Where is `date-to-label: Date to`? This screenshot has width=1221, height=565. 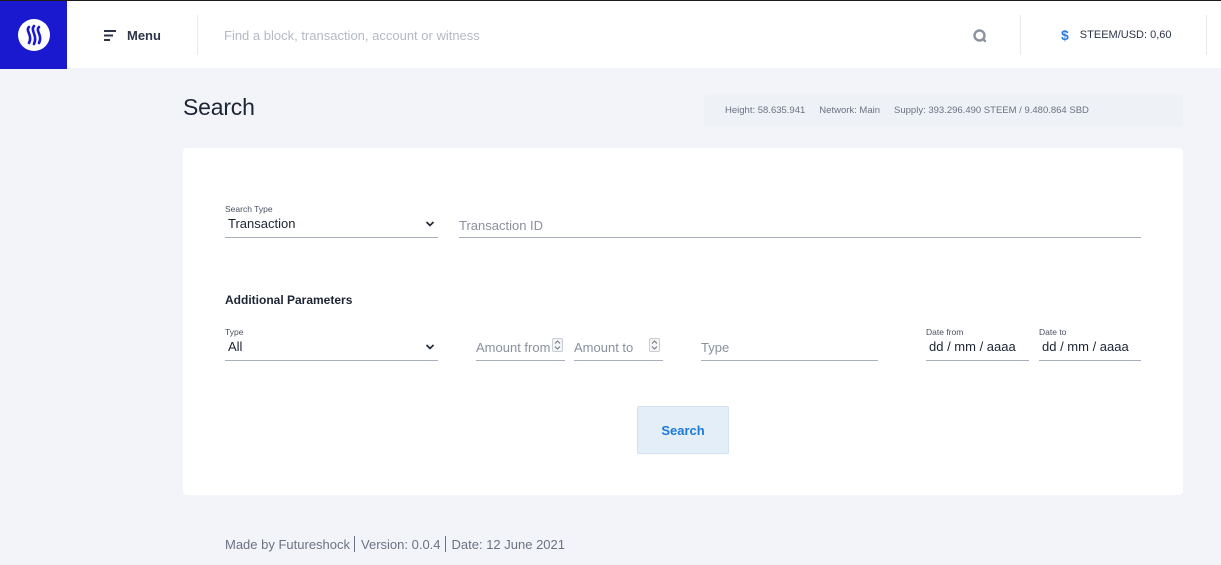 date-to-label: Date to is located at coordinates (1053, 332).